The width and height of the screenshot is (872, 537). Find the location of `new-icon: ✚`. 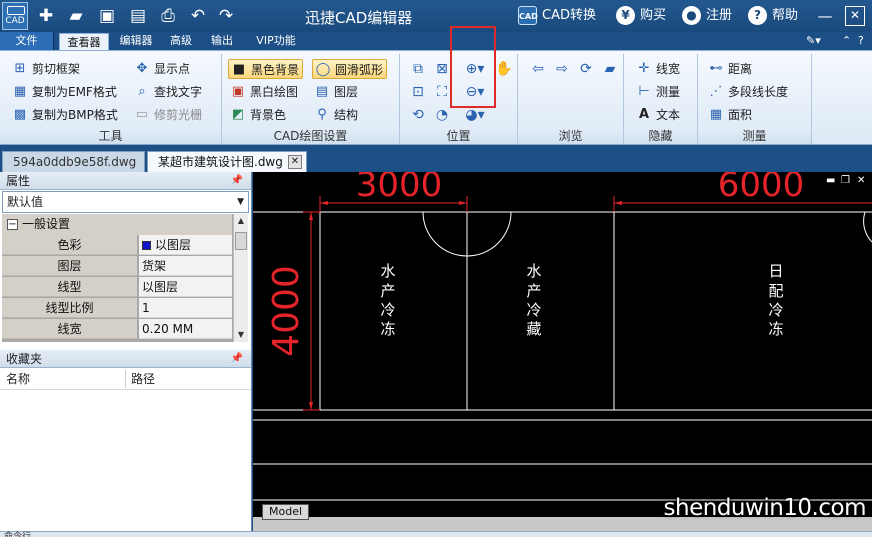

new-icon: ✚ is located at coordinates (46, 16).